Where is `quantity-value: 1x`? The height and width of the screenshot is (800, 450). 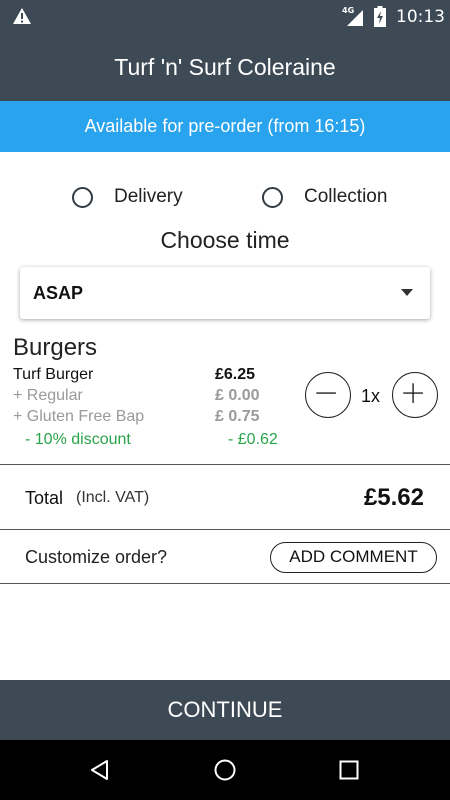
quantity-value: 1x is located at coordinates (371, 396).